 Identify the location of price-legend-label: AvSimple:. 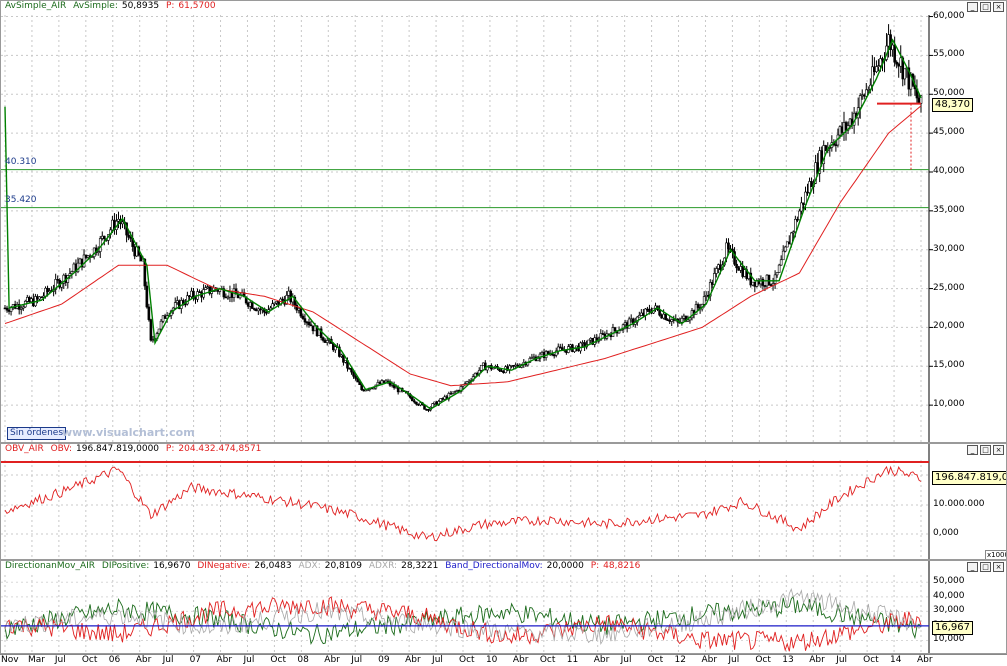
(95, 6).